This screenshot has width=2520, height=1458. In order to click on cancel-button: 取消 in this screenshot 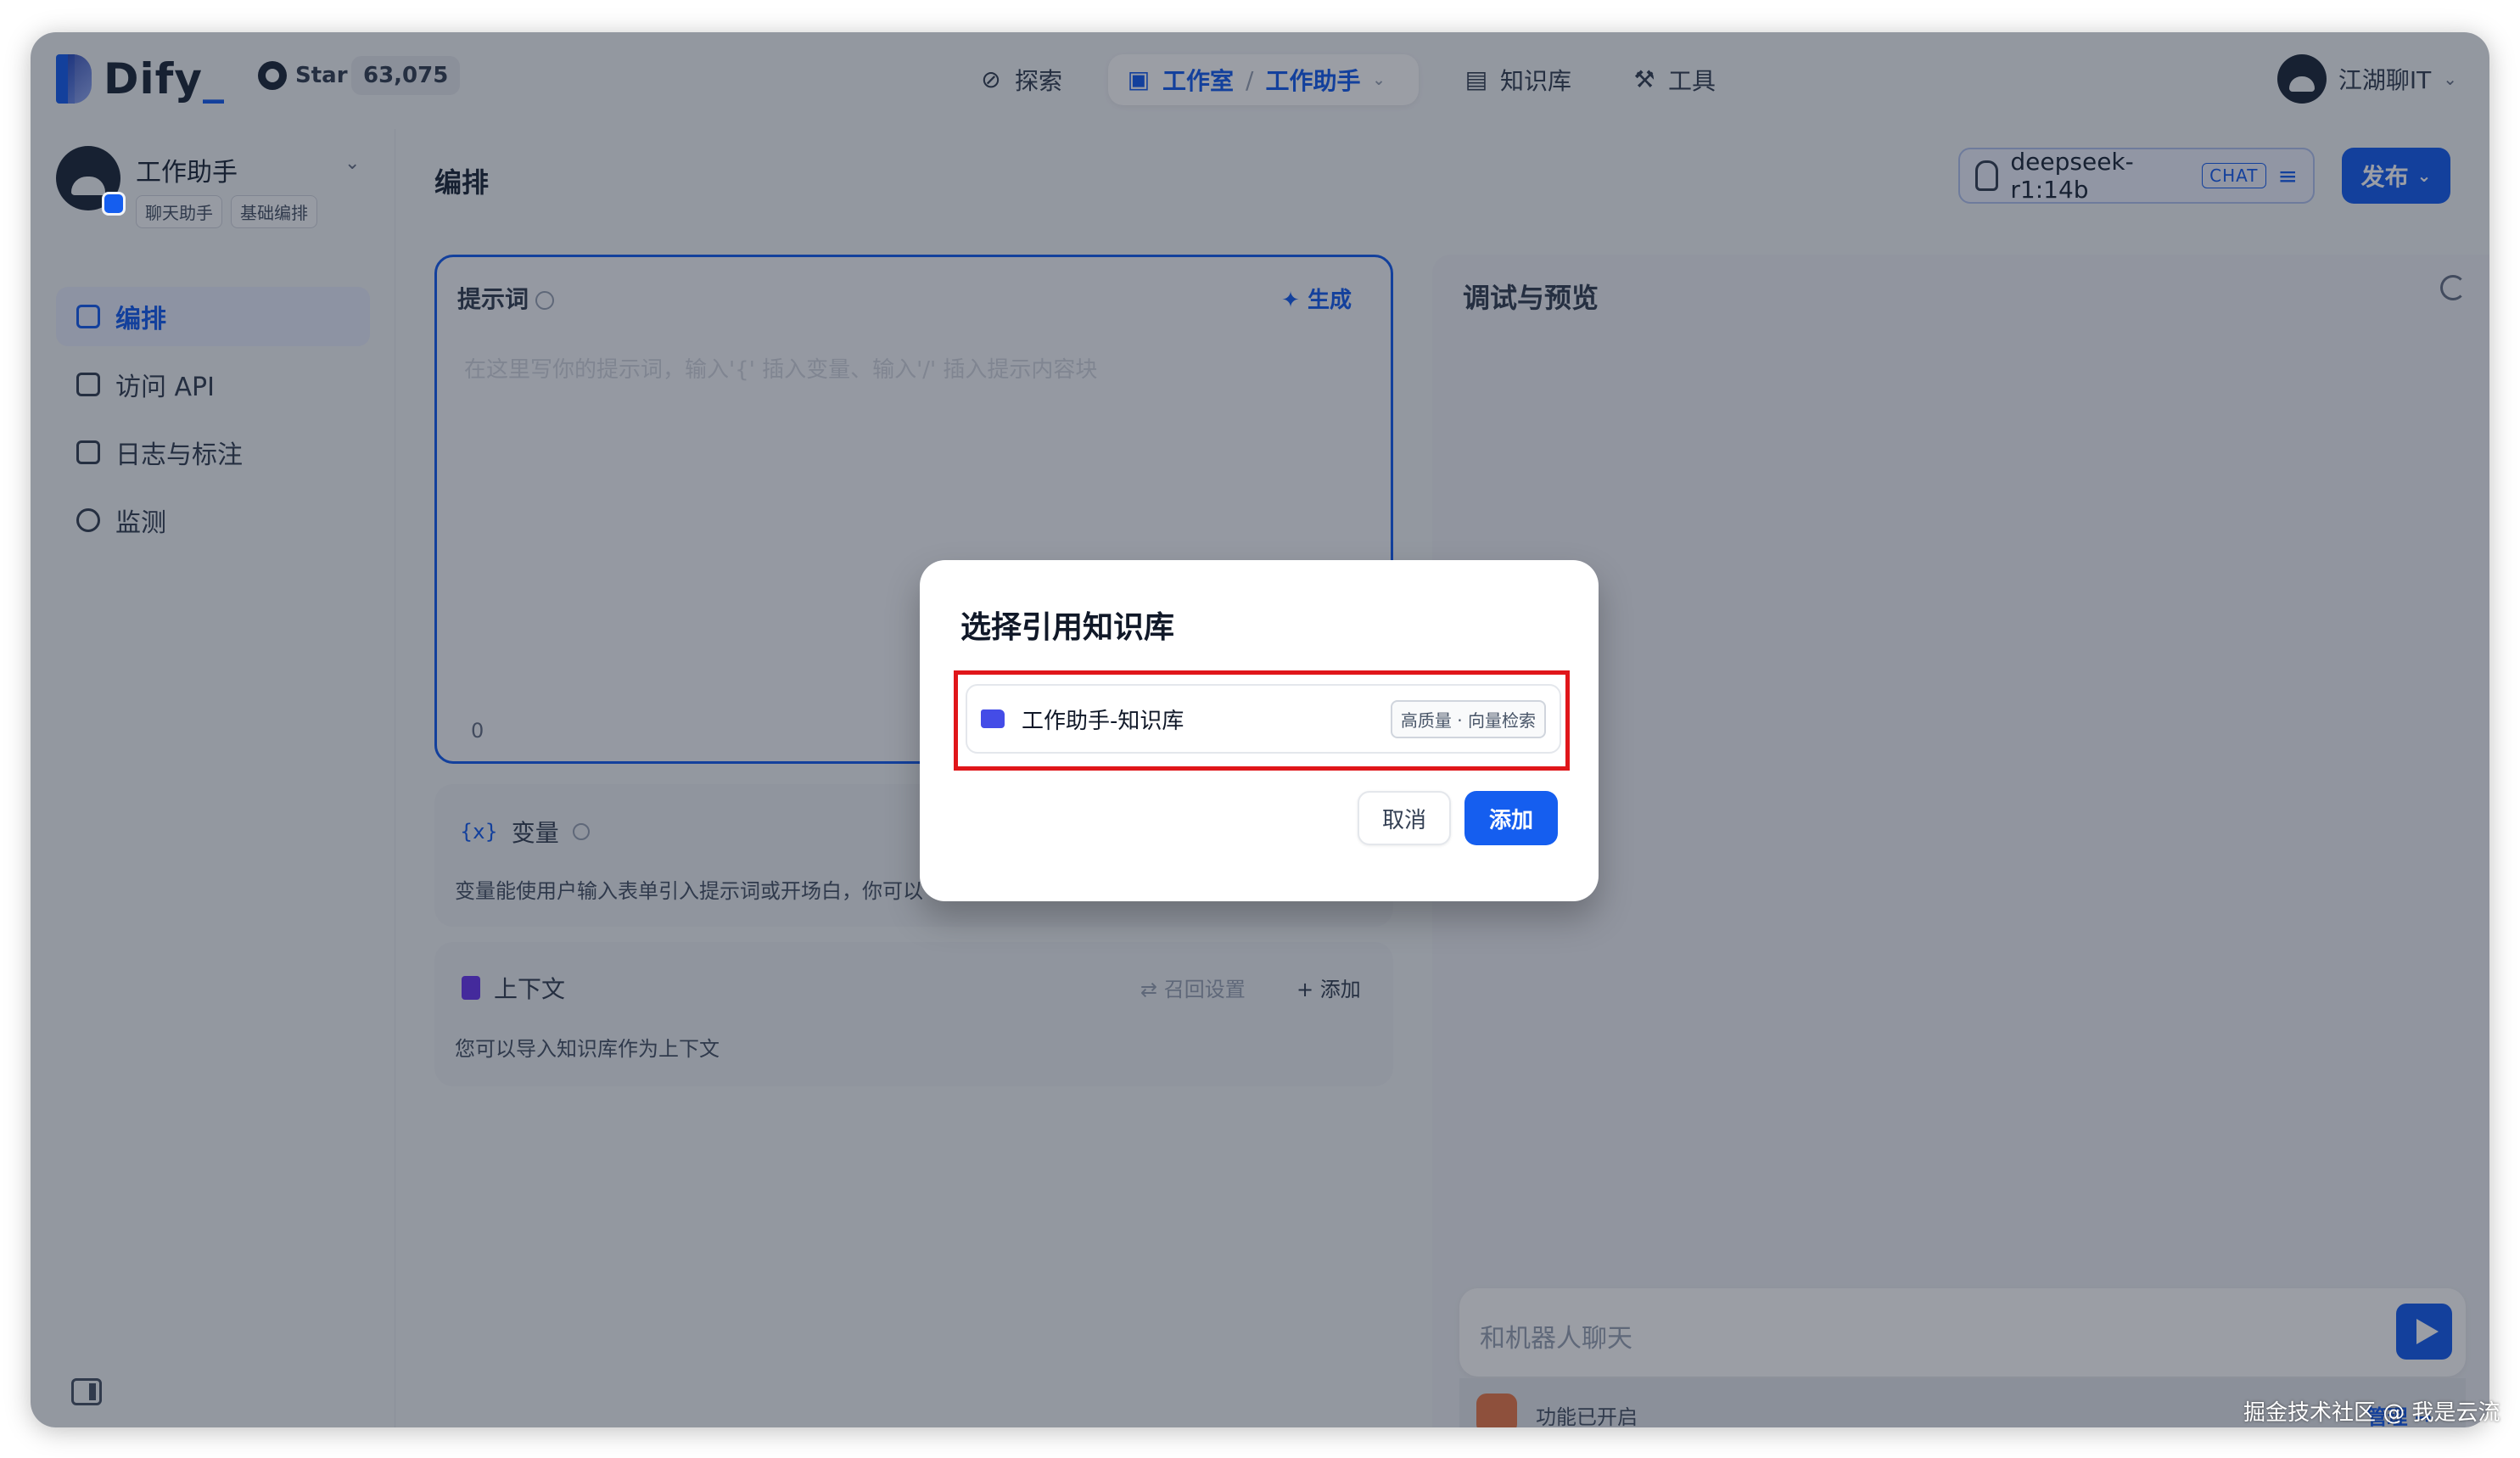, I will do `click(1405, 818)`.